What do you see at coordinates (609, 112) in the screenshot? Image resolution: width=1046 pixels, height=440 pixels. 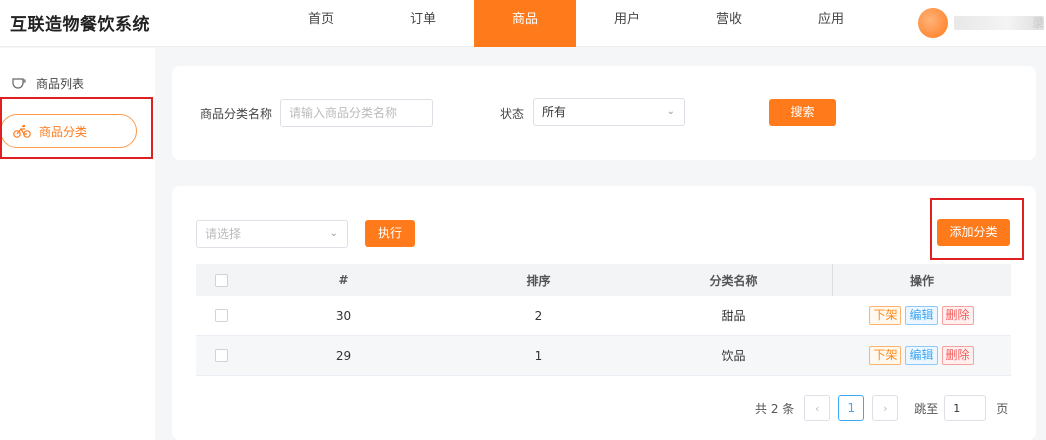 I see `status-select: 所有 ⌄` at bounding box center [609, 112].